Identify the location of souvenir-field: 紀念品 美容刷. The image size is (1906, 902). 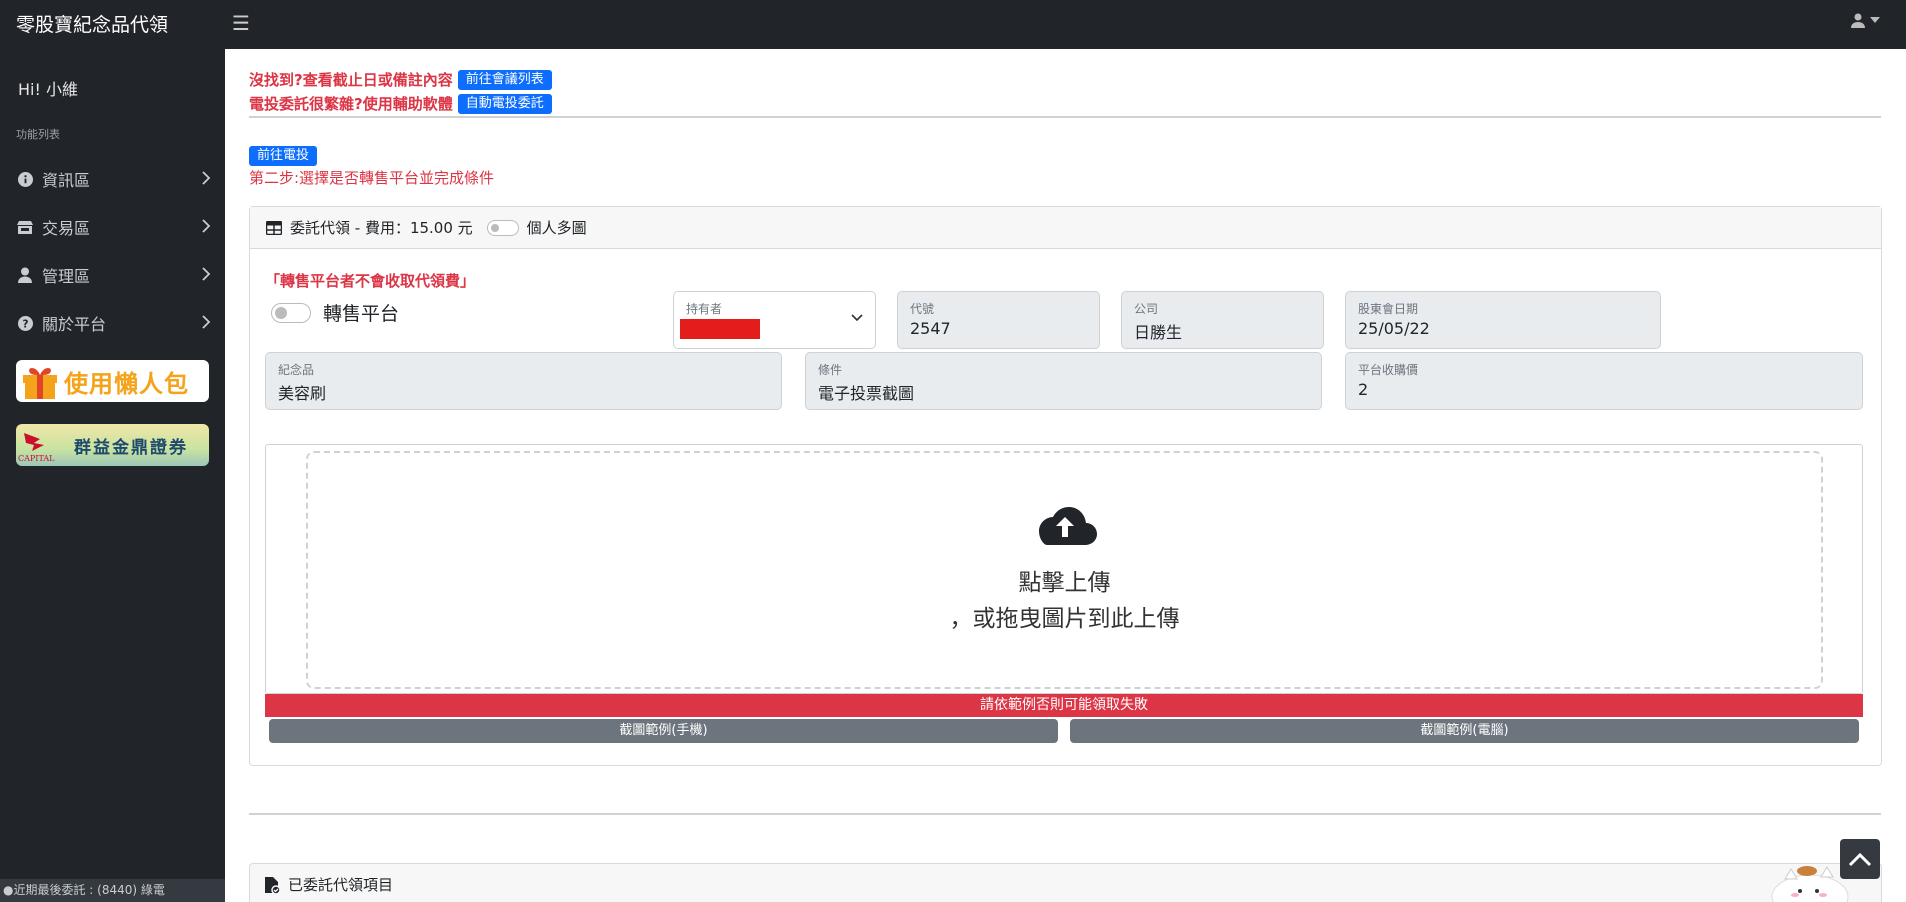
(523, 381).